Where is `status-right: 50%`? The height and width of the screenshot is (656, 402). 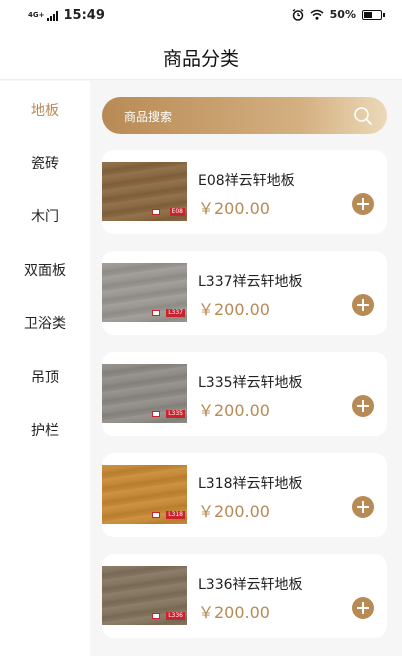
status-right: 50% is located at coordinates (338, 14).